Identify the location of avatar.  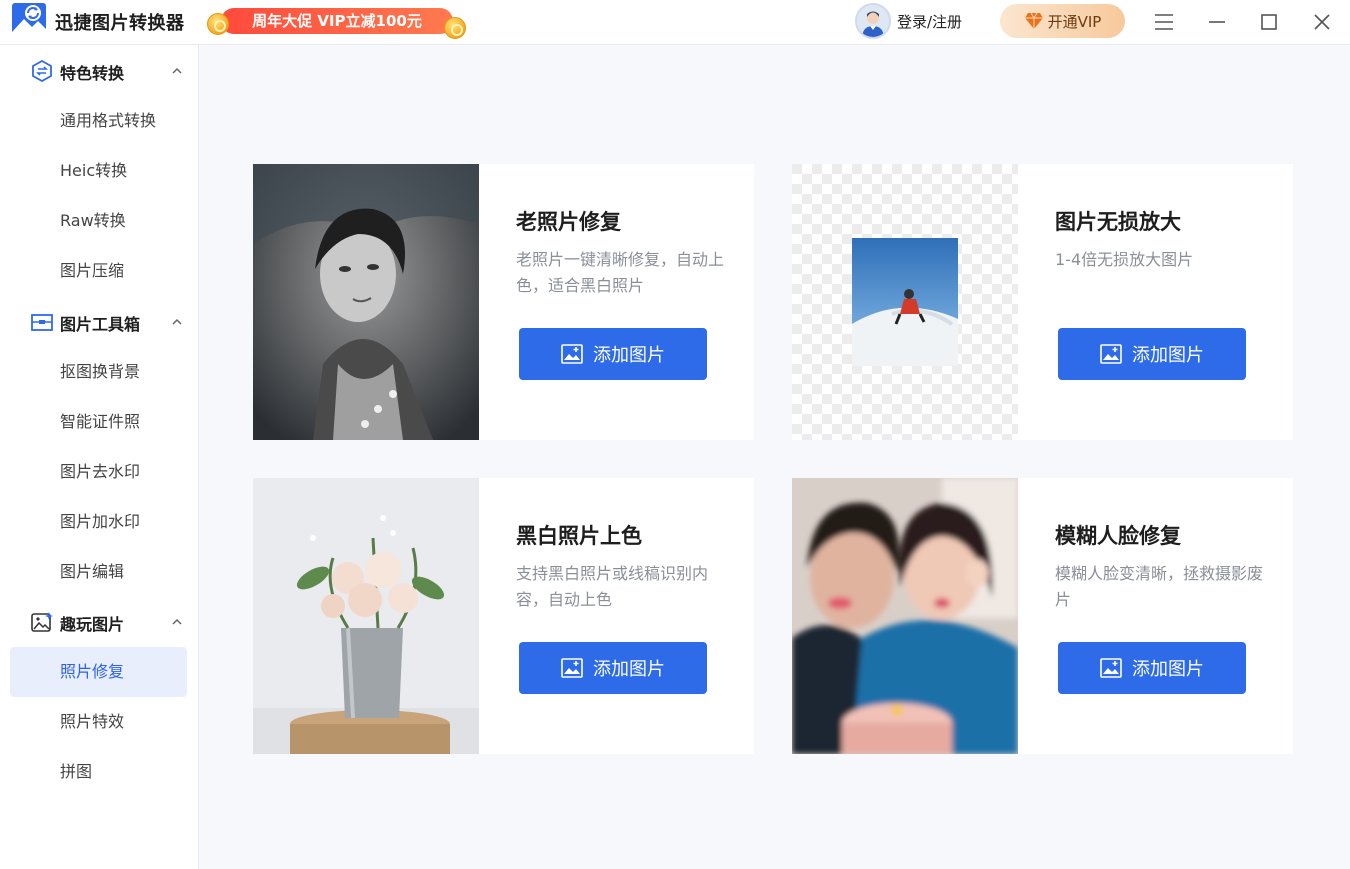
(873, 21).